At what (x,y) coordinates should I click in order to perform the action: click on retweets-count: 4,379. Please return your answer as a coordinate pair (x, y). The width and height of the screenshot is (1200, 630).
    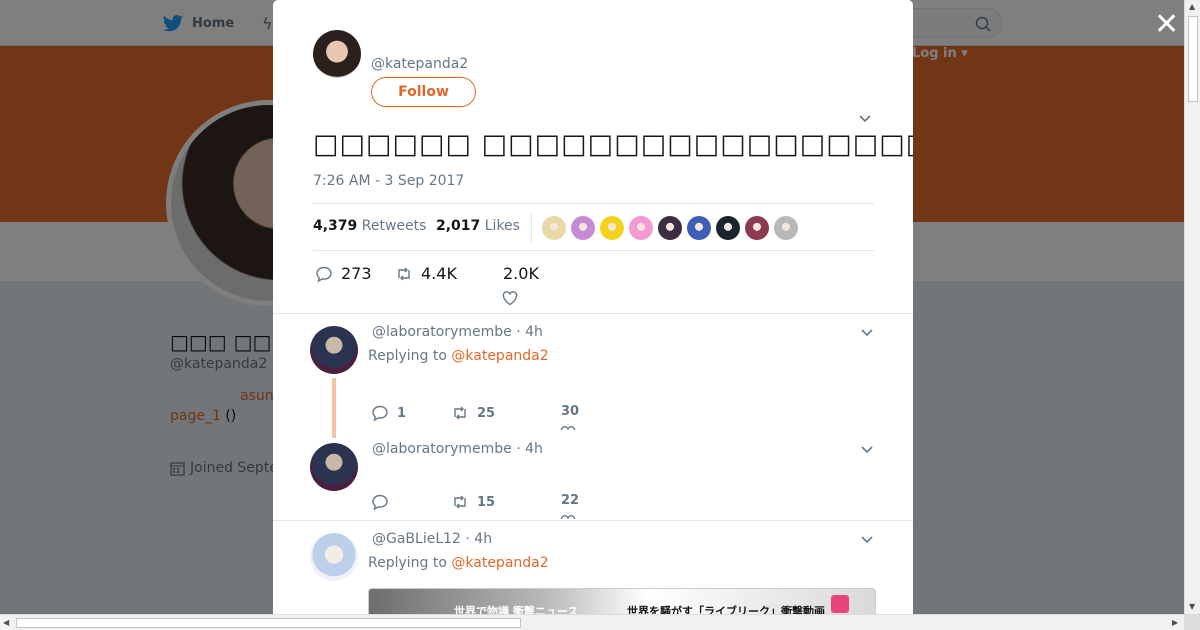
    Looking at the image, I should click on (335, 226).